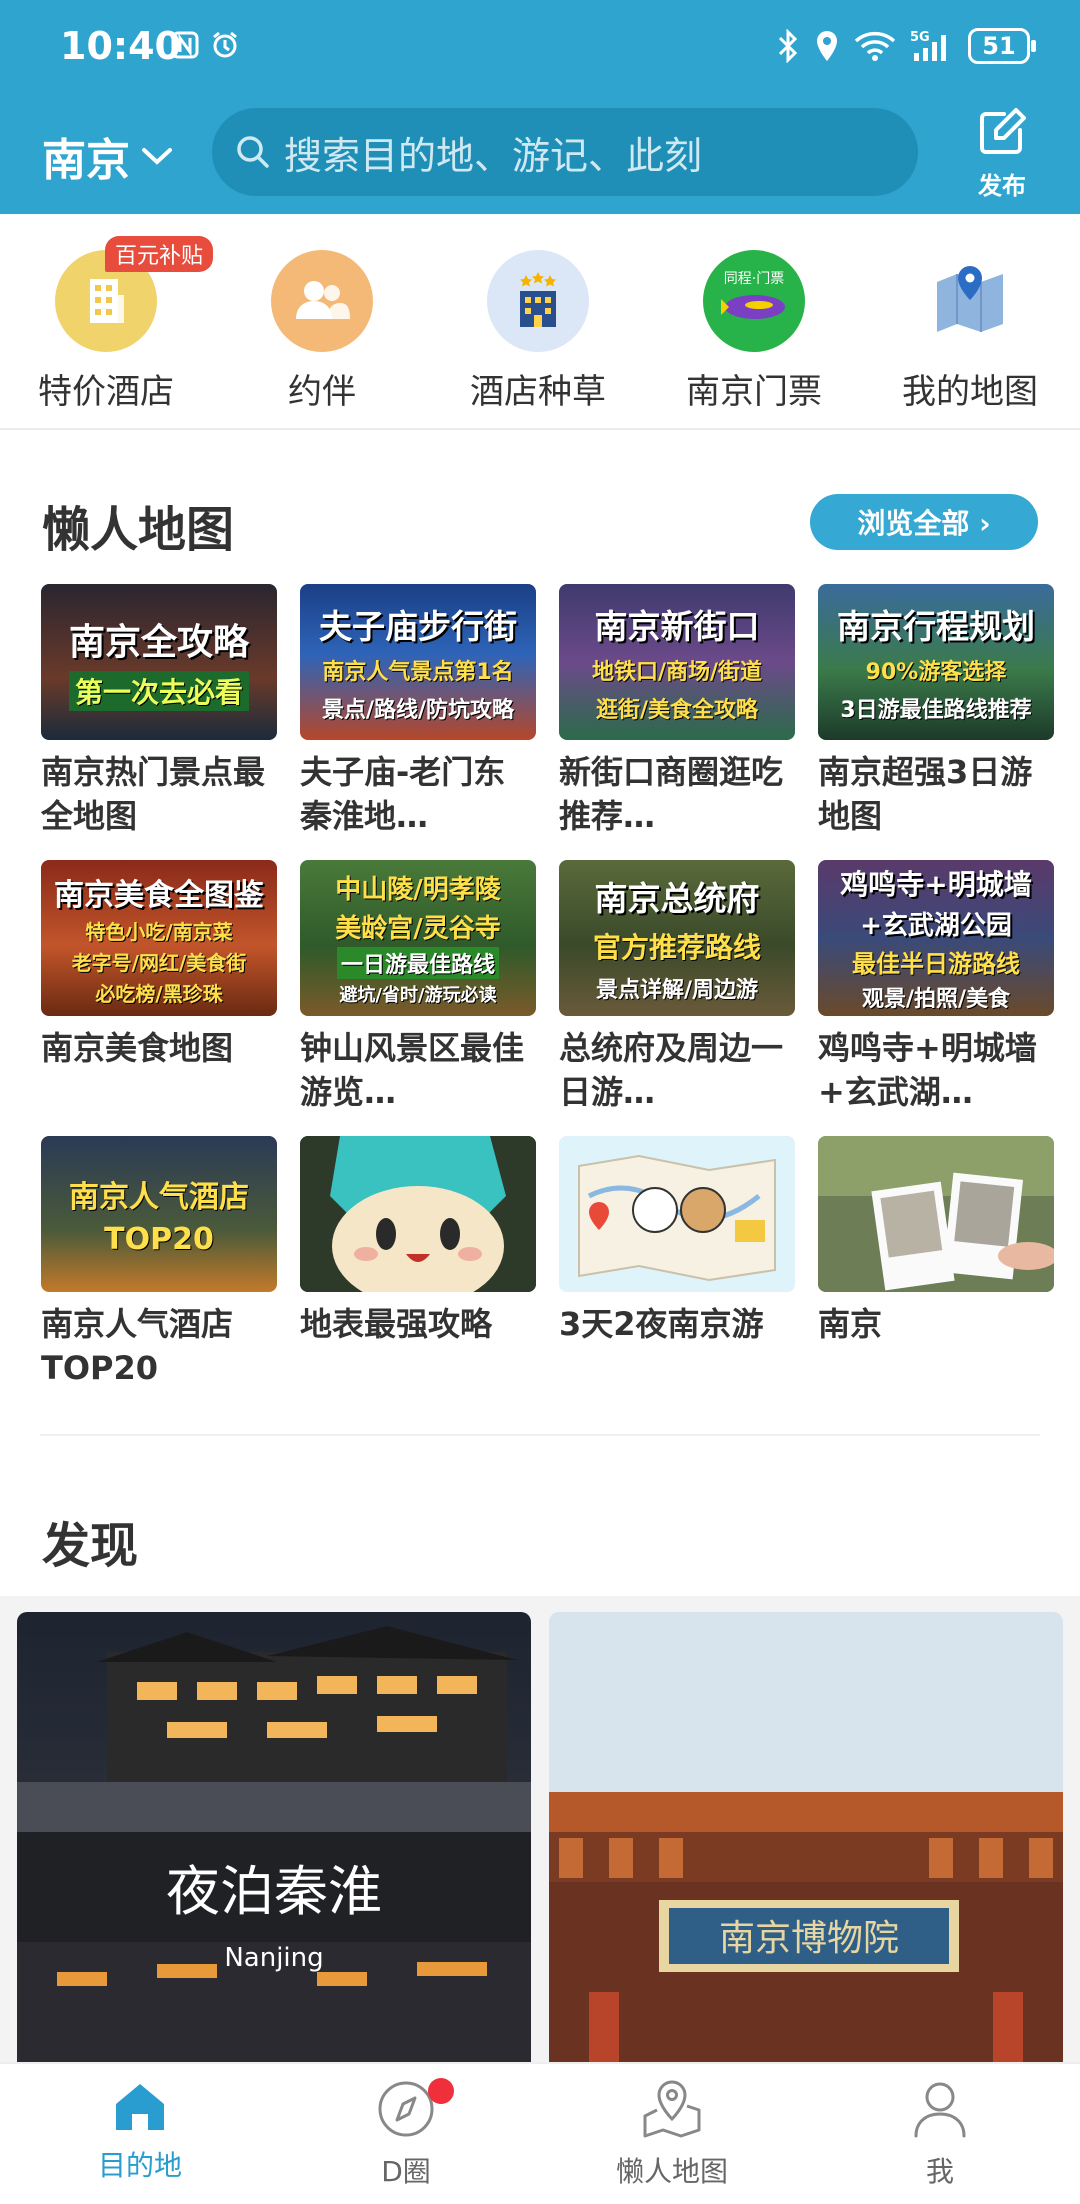  I want to click on battery-indicator: 51, so click(1002, 46).